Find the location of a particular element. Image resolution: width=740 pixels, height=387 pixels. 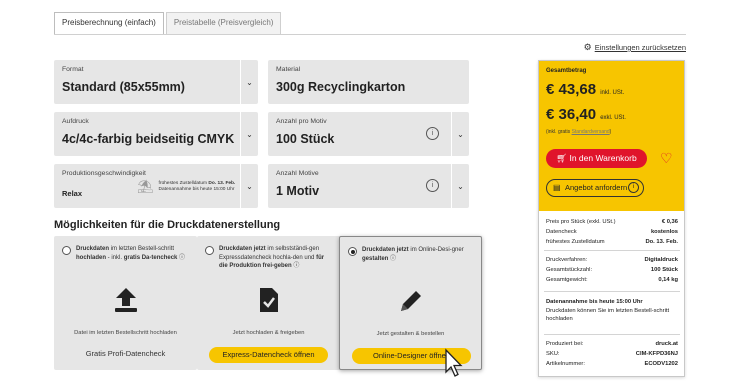

anzahl-pro-motiv-select: Anzahl pro Motiv 100 Stück i ⌄ is located at coordinates (368, 134).